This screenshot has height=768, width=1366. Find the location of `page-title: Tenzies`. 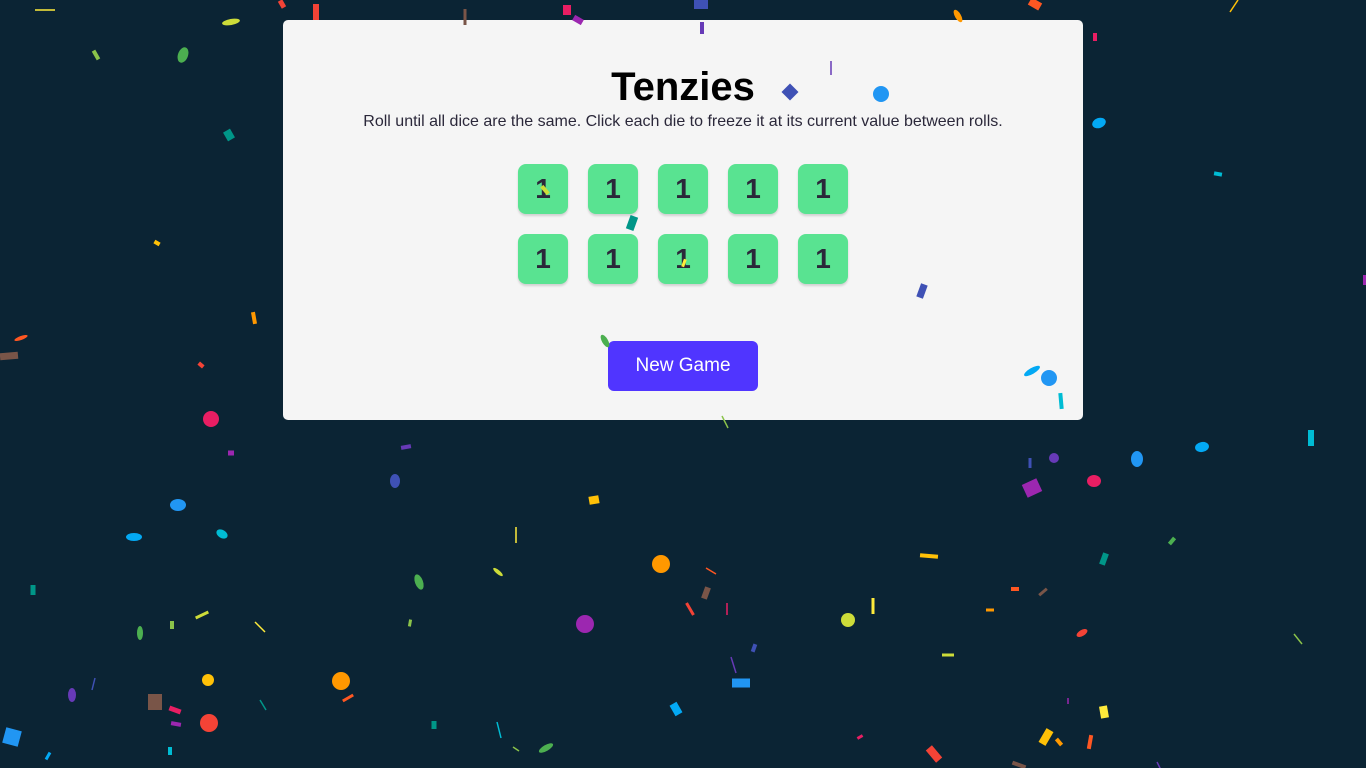

page-title: Tenzies is located at coordinates (683, 87).